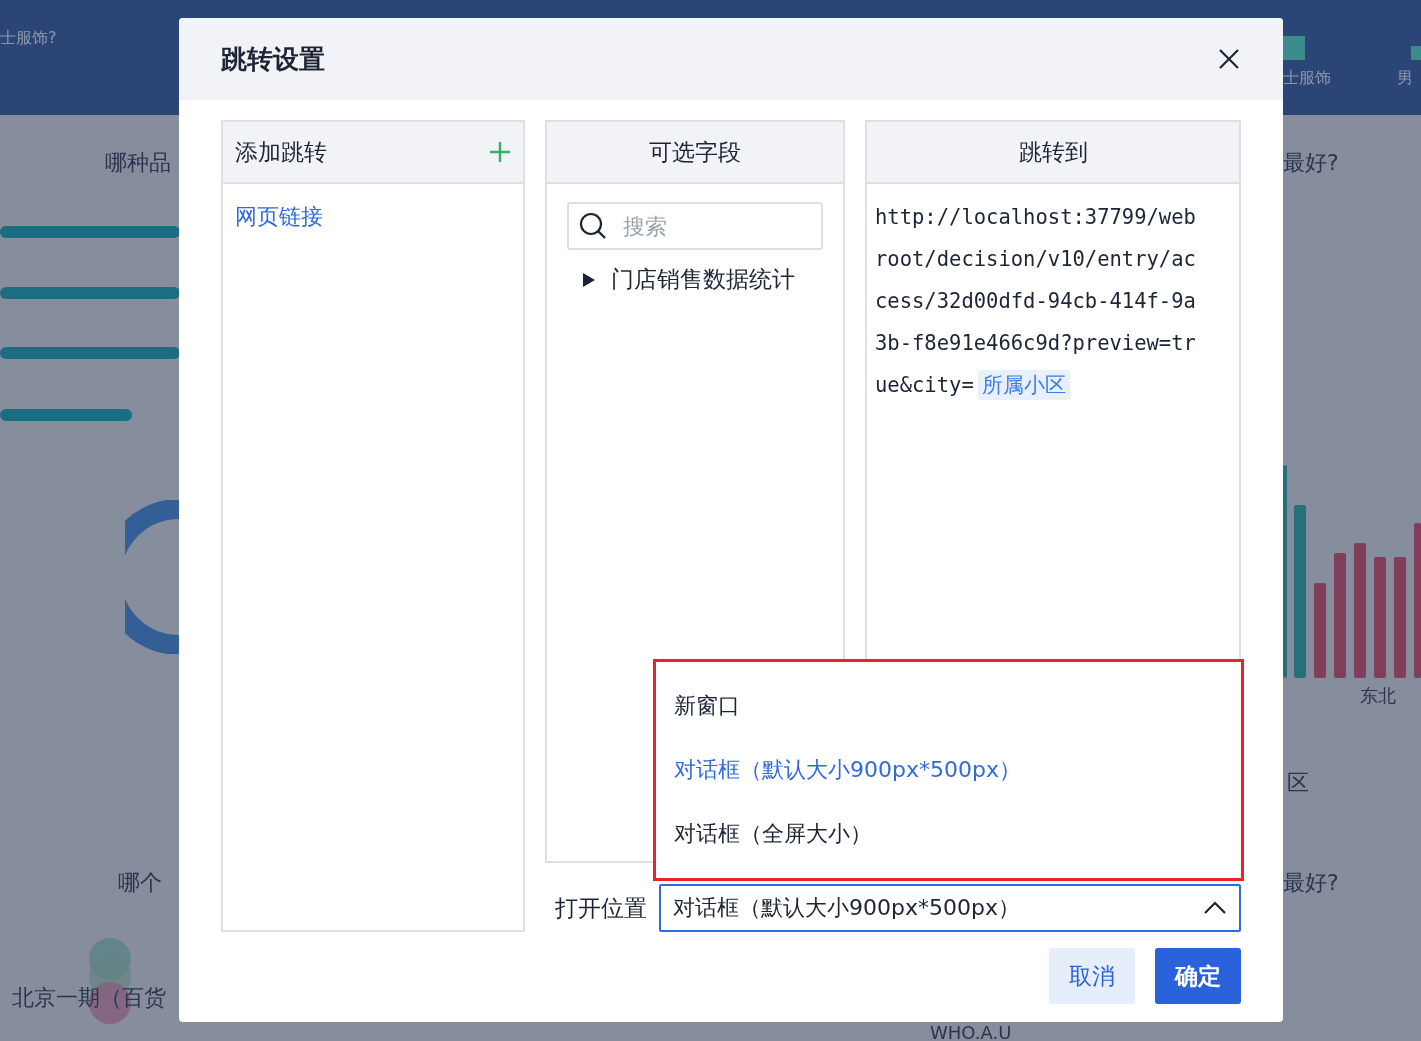 The width and height of the screenshot is (1421, 1041). What do you see at coordinates (1307, 78) in the screenshot?
I see `legend-label: 士服饰` at bounding box center [1307, 78].